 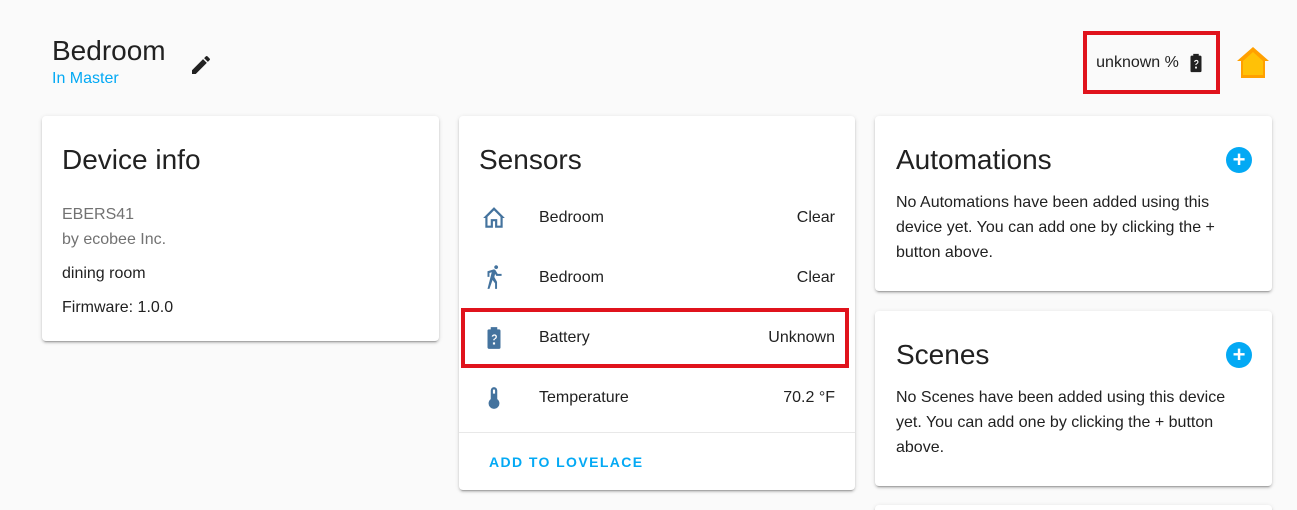 What do you see at coordinates (104, 273) in the screenshot?
I see `device-area: dining room` at bounding box center [104, 273].